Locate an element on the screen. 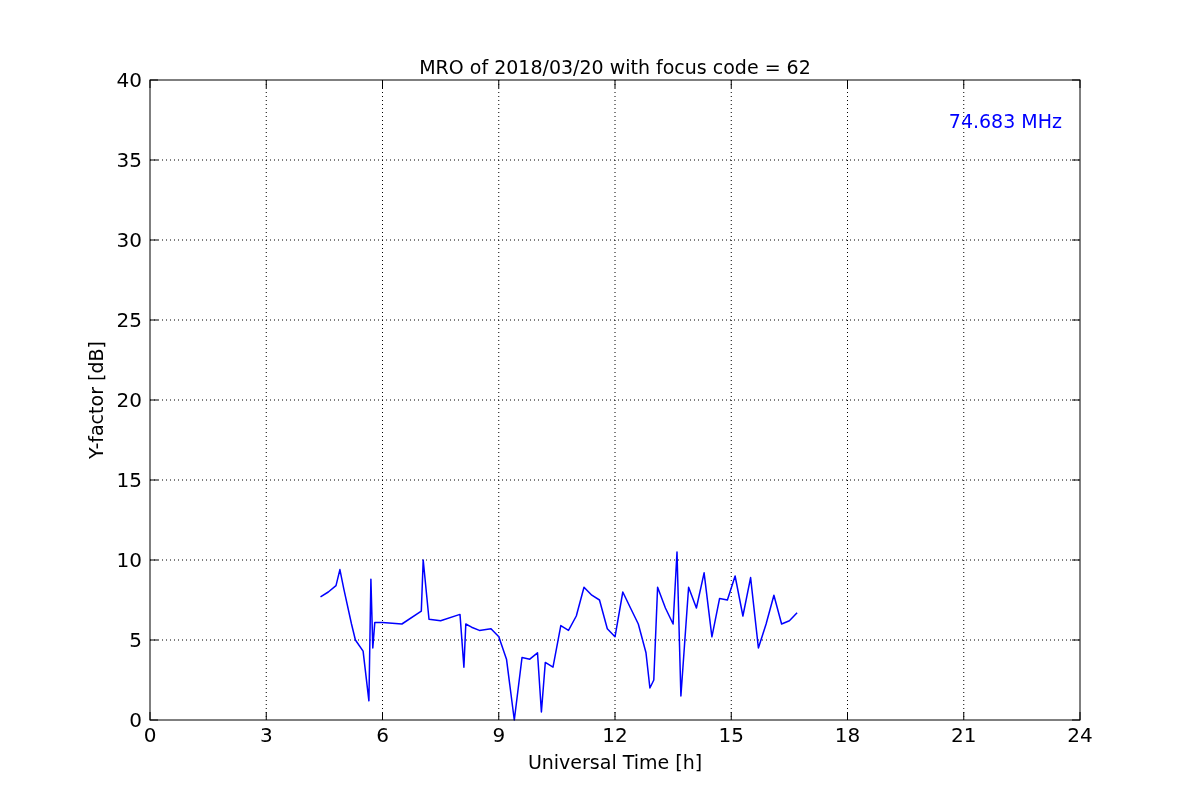  tick-label: 18 is located at coordinates (847, 735).